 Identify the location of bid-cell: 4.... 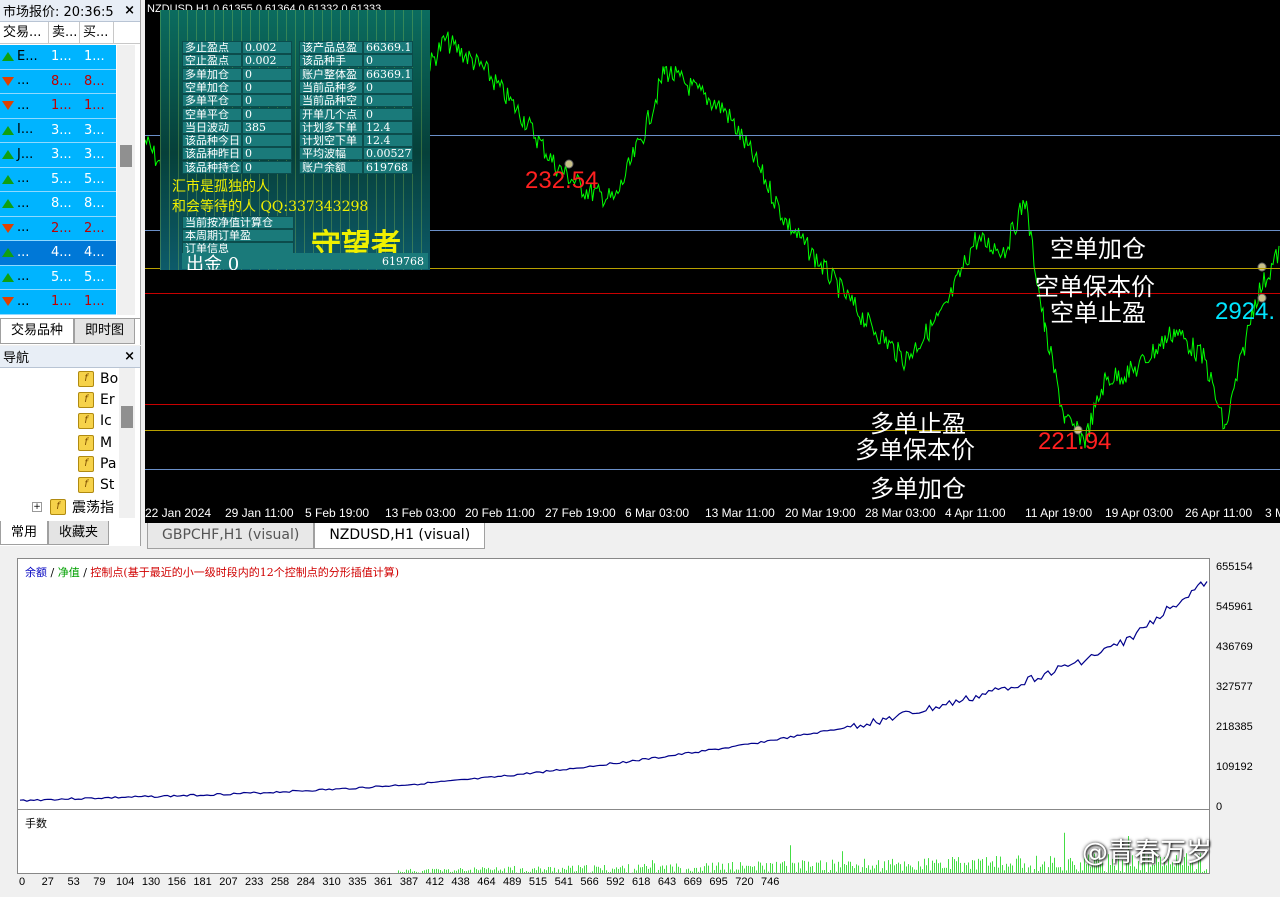
(61, 252).